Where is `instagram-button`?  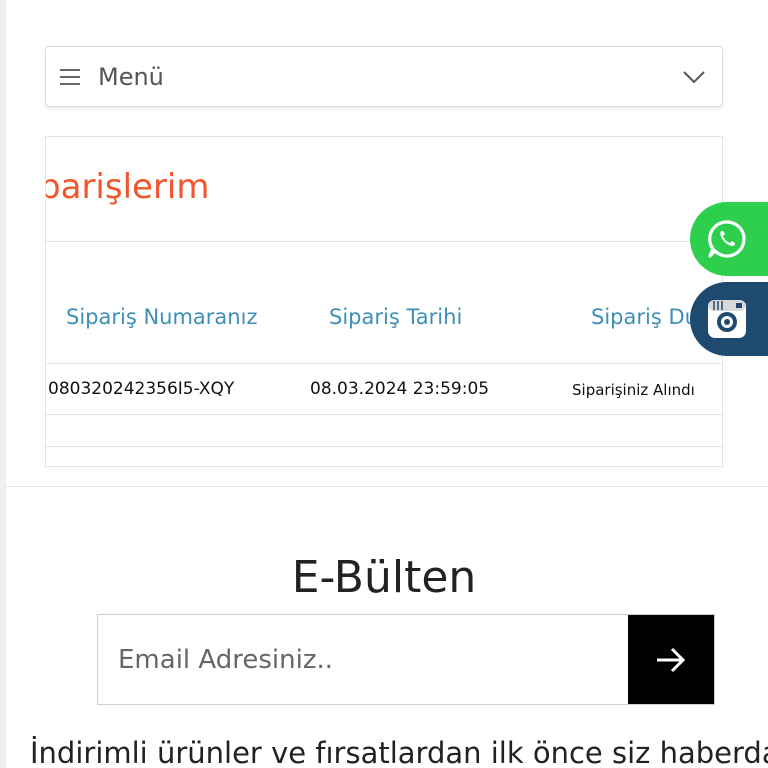 instagram-button is located at coordinates (729, 319).